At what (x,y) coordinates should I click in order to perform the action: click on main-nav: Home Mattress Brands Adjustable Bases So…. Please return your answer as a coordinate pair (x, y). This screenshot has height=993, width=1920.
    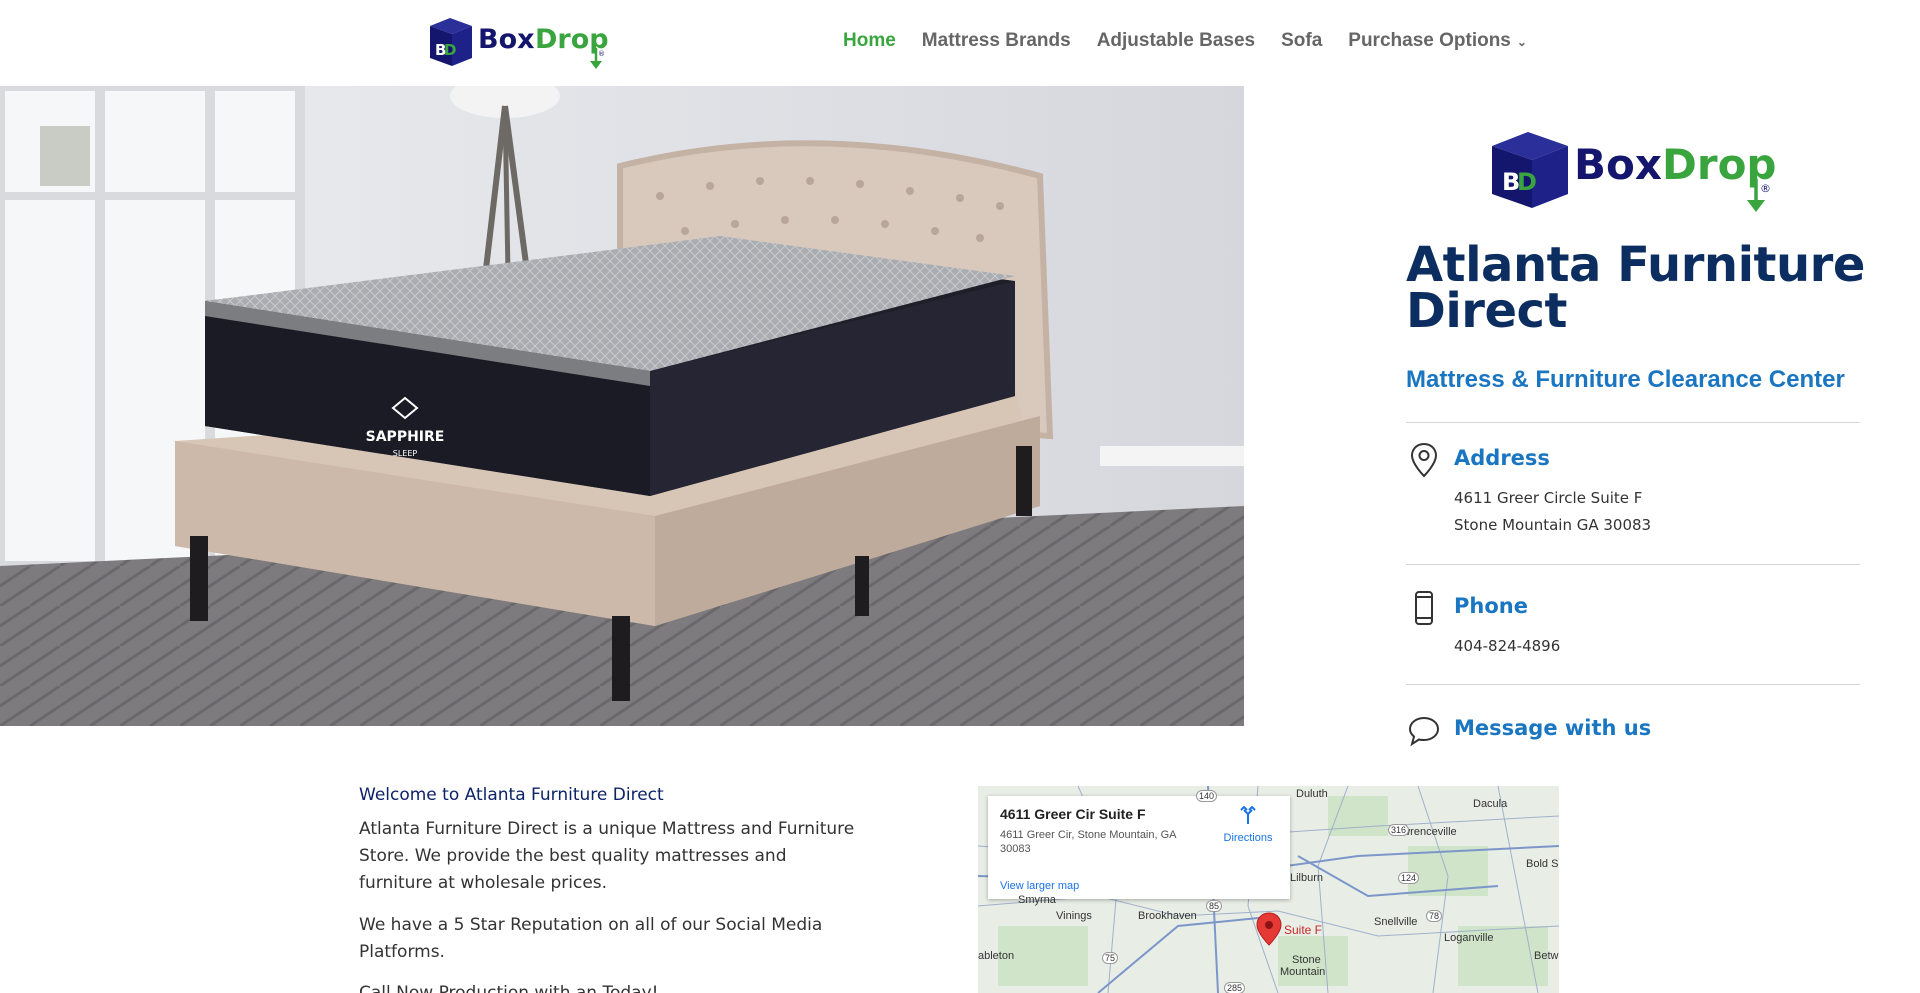
    Looking at the image, I should click on (1185, 41).